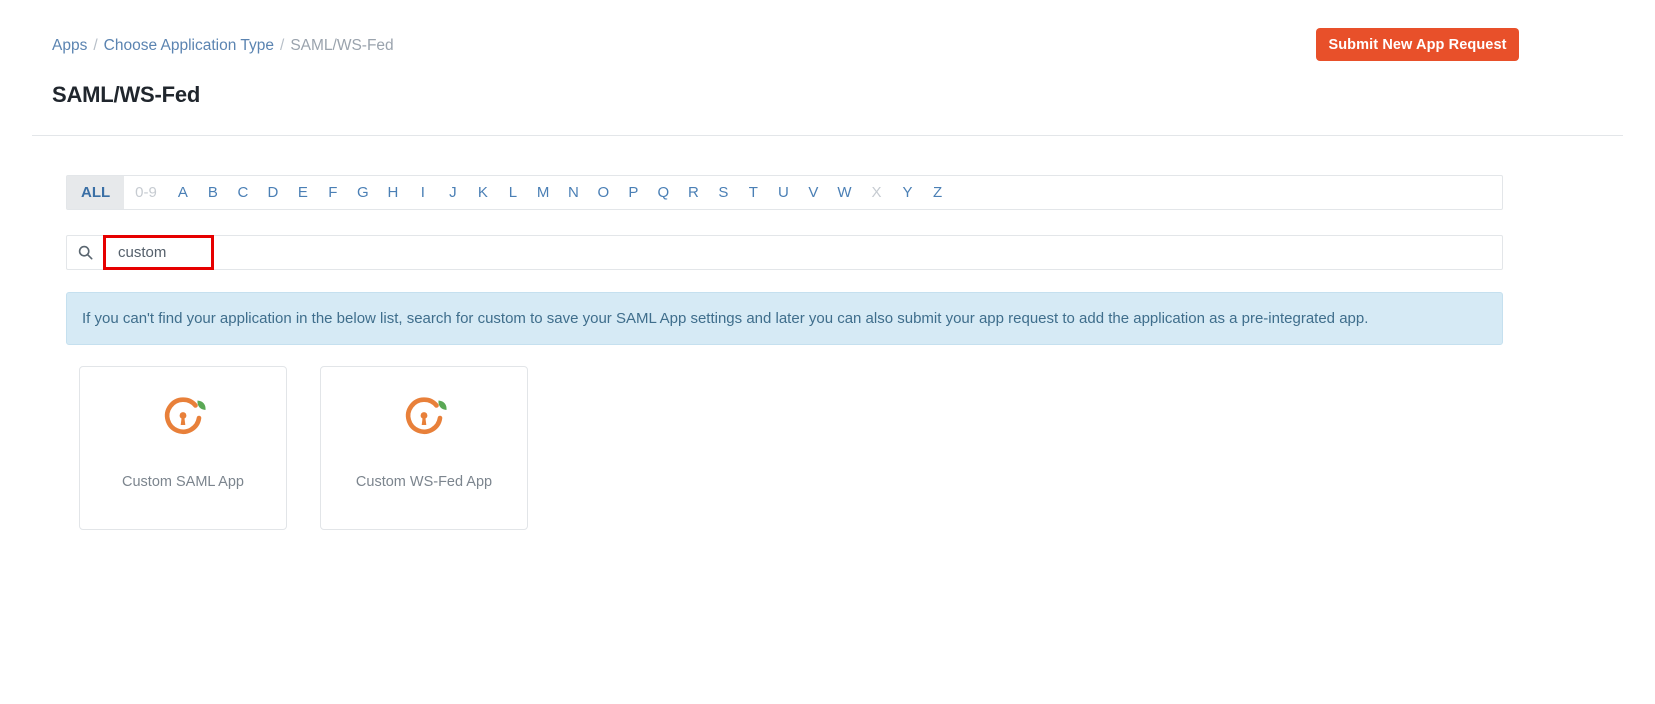 This screenshot has width=1655, height=704. Describe the element at coordinates (189, 45) in the screenshot. I see `breadcrumb-item-choose-application-type: Choose Application Type` at that location.